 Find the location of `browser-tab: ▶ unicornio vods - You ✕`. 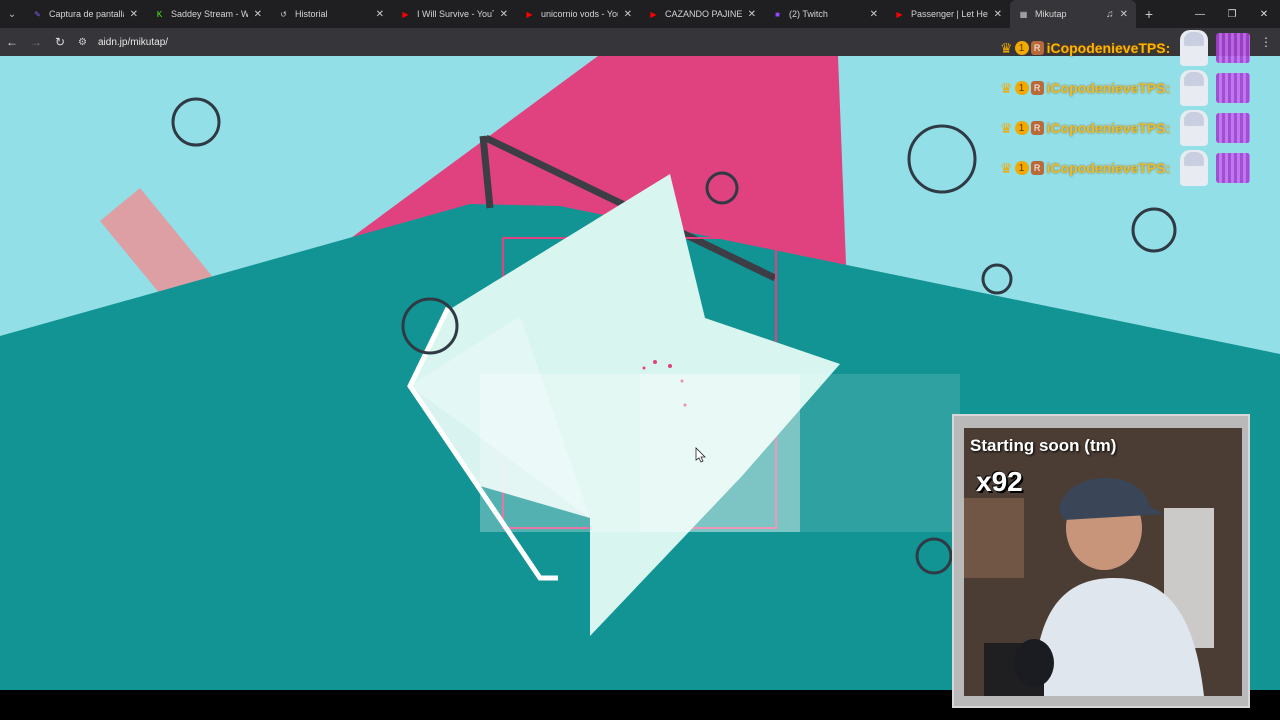

browser-tab: ▶ unicornio vods - You ✕ is located at coordinates (578, 14).